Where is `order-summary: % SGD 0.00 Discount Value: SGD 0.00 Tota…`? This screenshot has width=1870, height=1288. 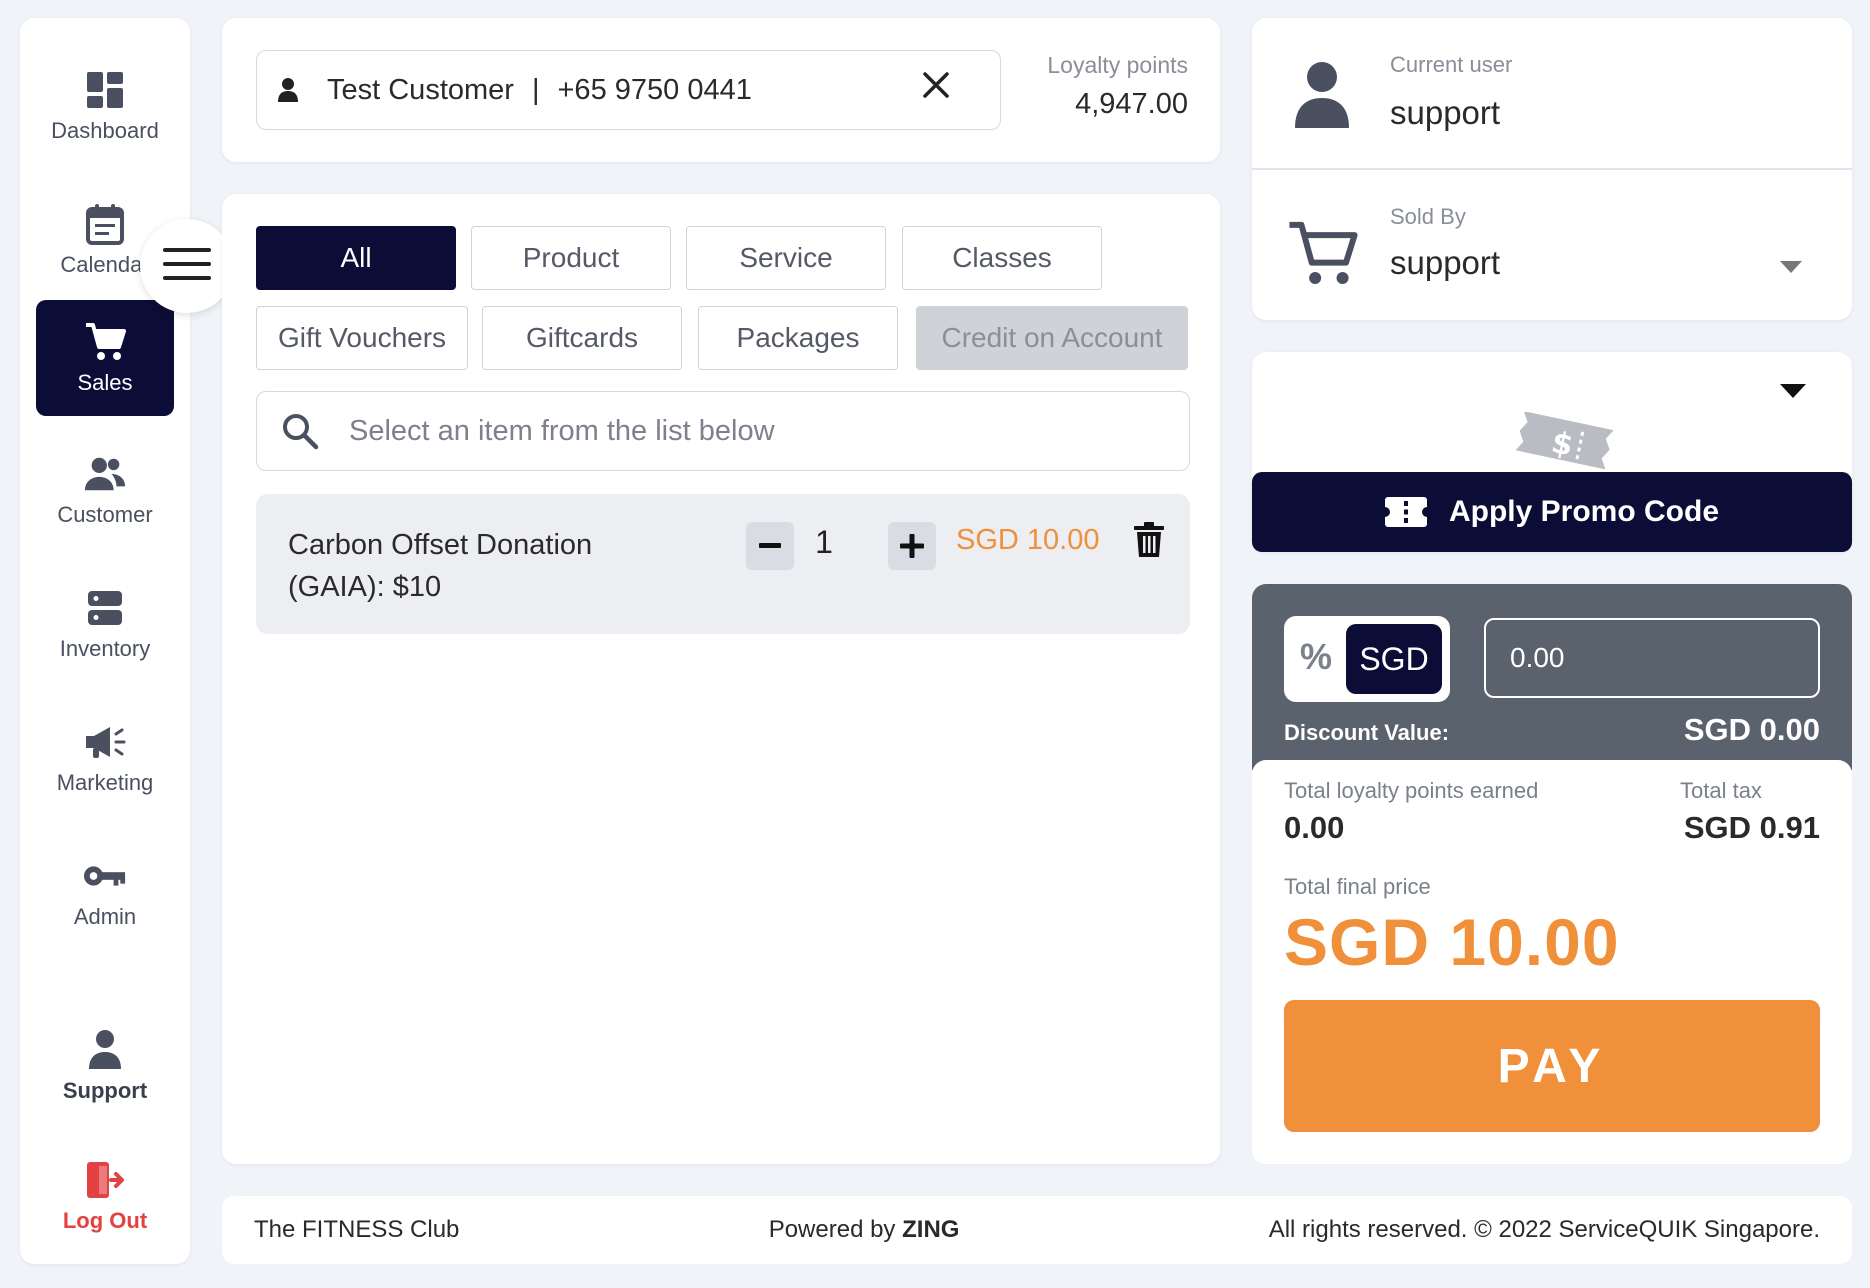
order-summary: % SGD 0.00 Discount Value: SGD 0.00 Tota… is located at coordinates (1552, 874).